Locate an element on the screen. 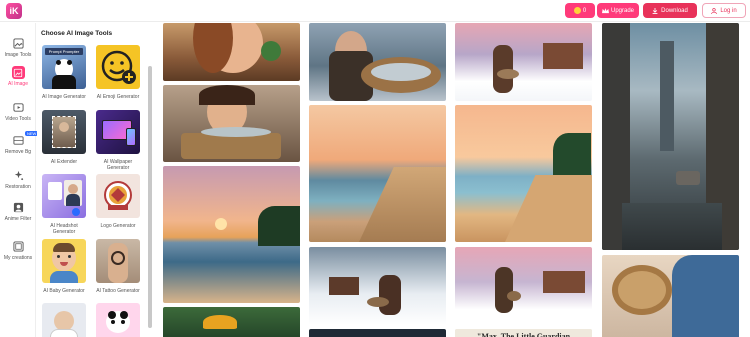 The width and height of the screenshot is (750, 337). tool-ai-baby-generator: AI Baby Generator is located at coordinates (64, 266).